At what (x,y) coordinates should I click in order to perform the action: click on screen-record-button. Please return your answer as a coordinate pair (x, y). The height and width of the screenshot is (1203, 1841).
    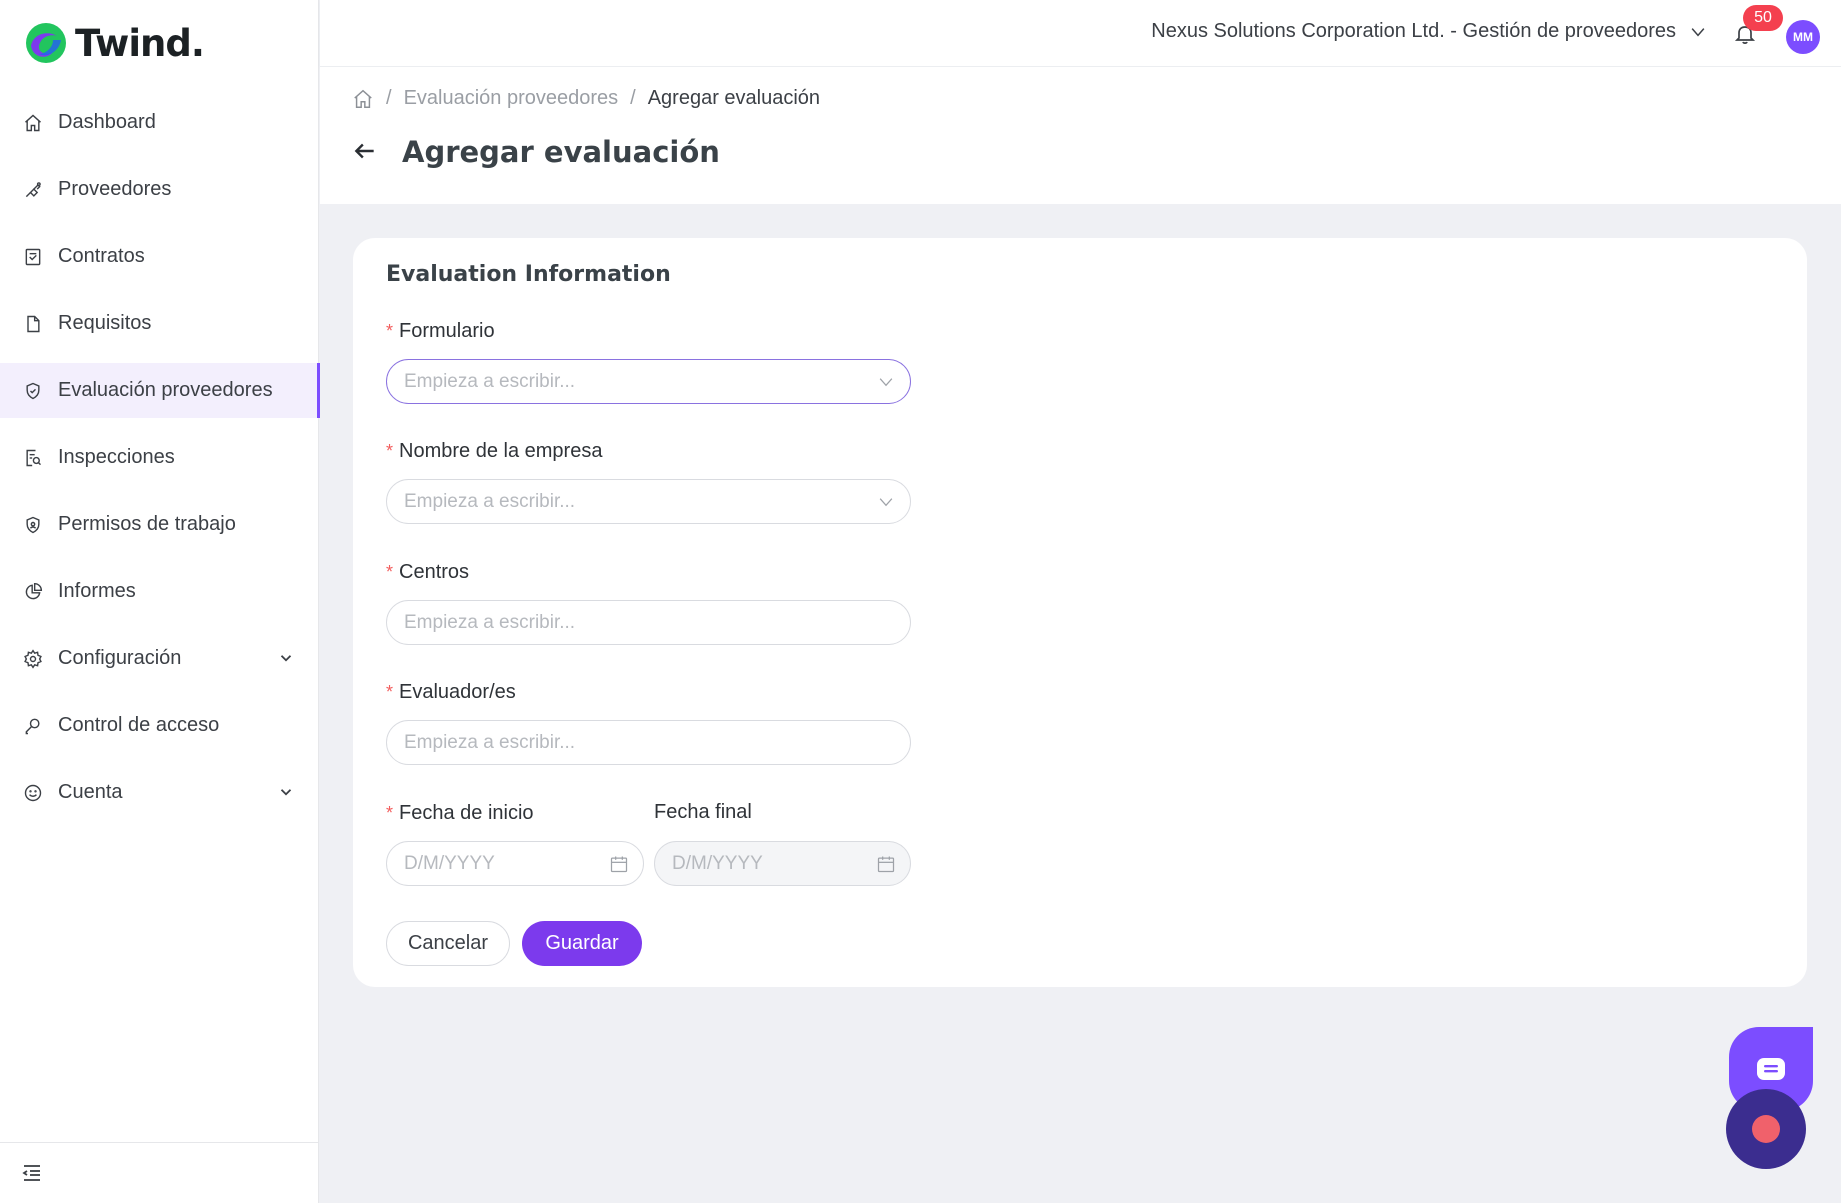
    Looking at the image, I should click on (1766, 1129).